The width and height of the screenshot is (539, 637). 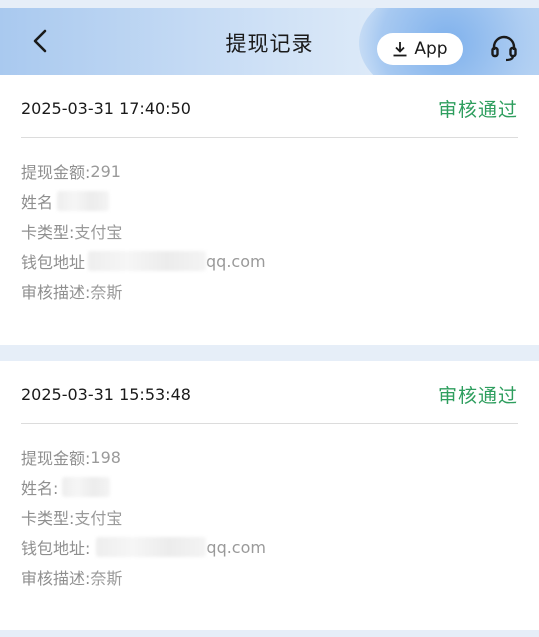 I want to click on headset-icon, so click(x=504, y=48).